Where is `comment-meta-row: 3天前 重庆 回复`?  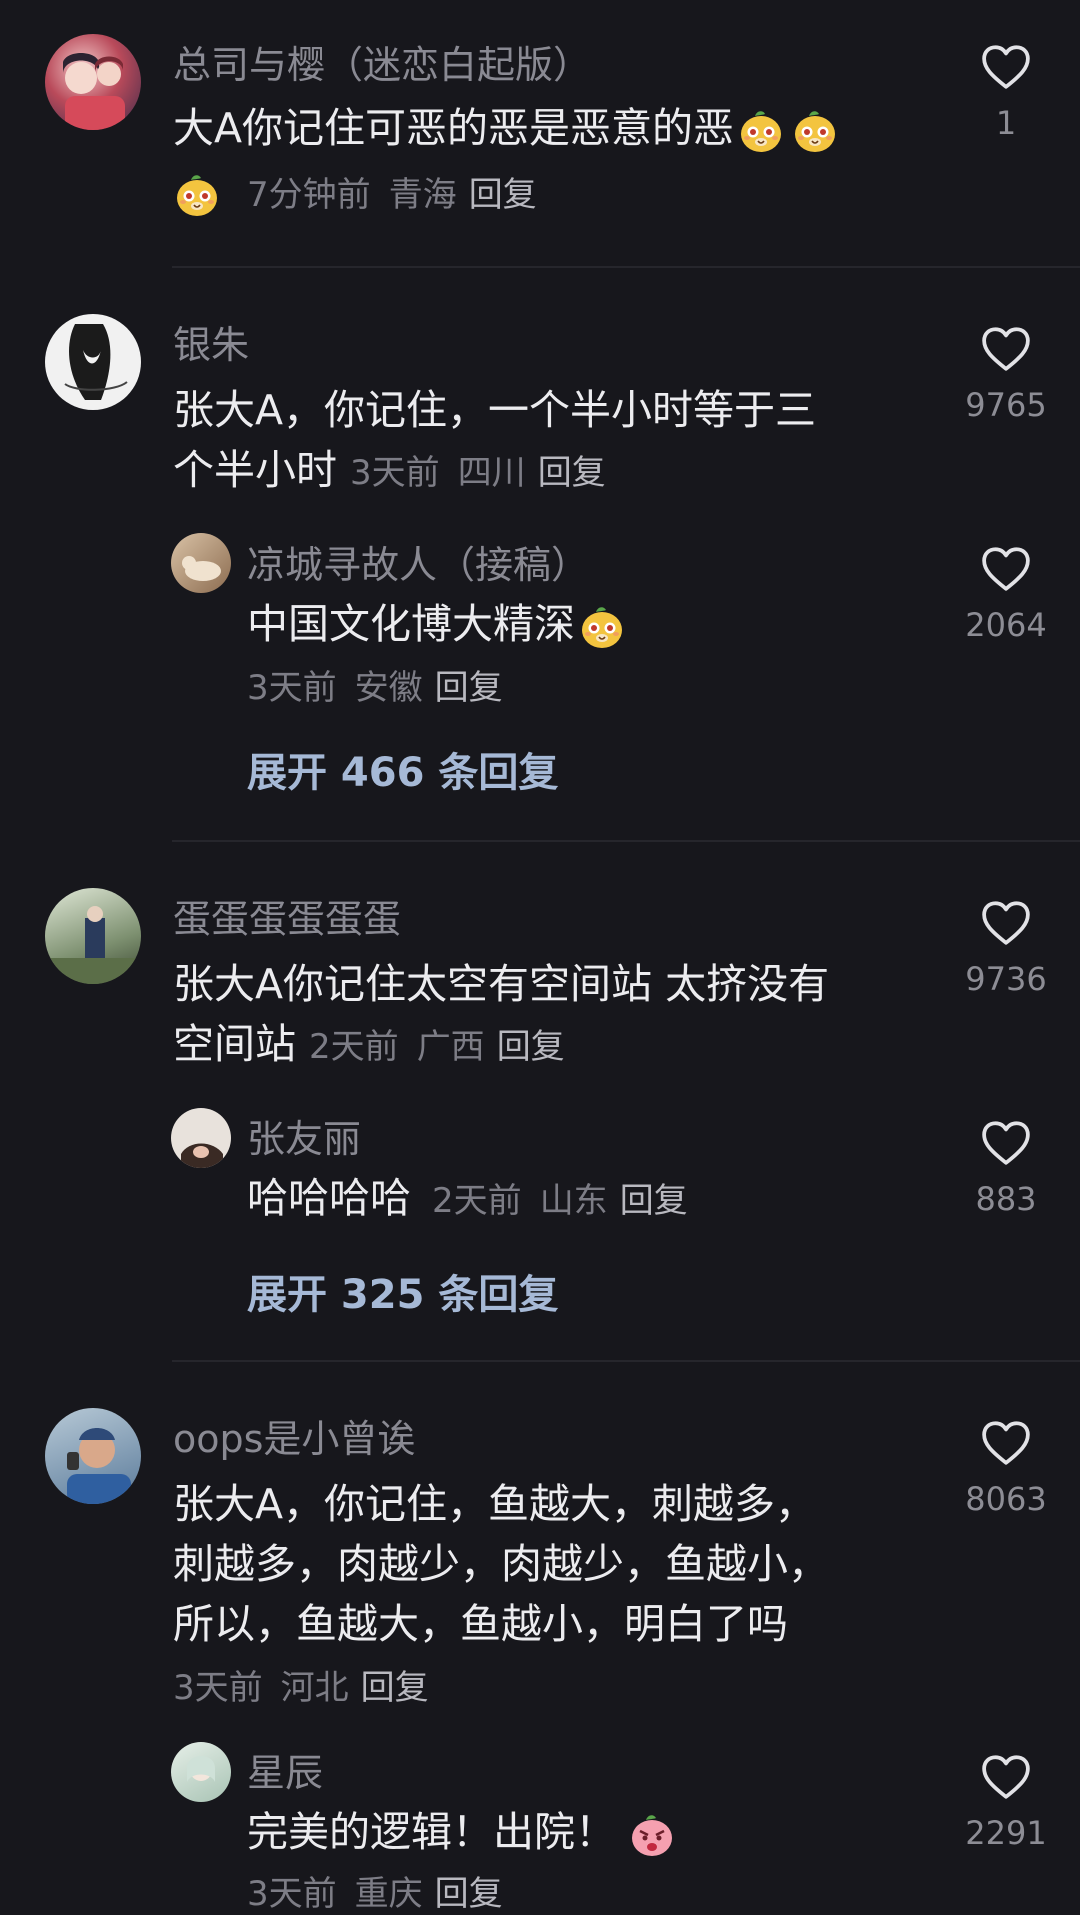 comment-meta-row: 3天前 重庆 回复 is located at coordinates (375, 1890).